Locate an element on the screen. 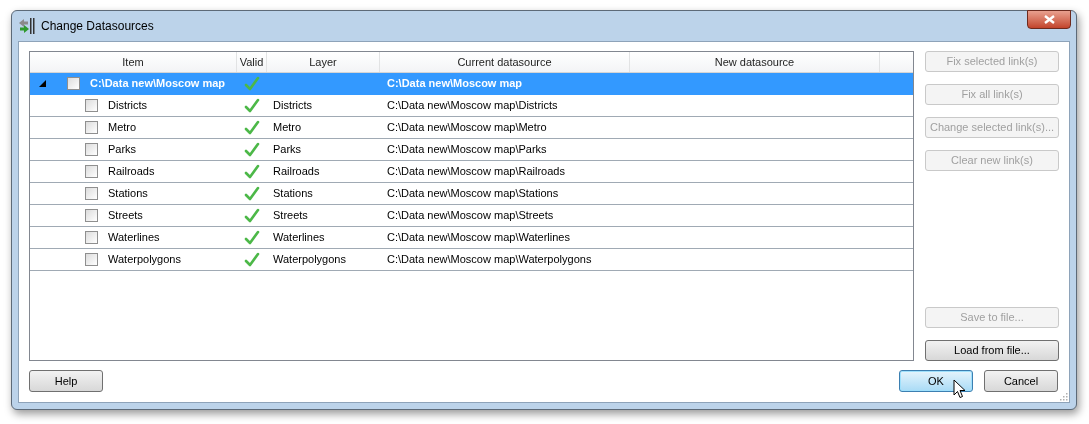  layer-name: Parks is located at coordinates (287, 149).